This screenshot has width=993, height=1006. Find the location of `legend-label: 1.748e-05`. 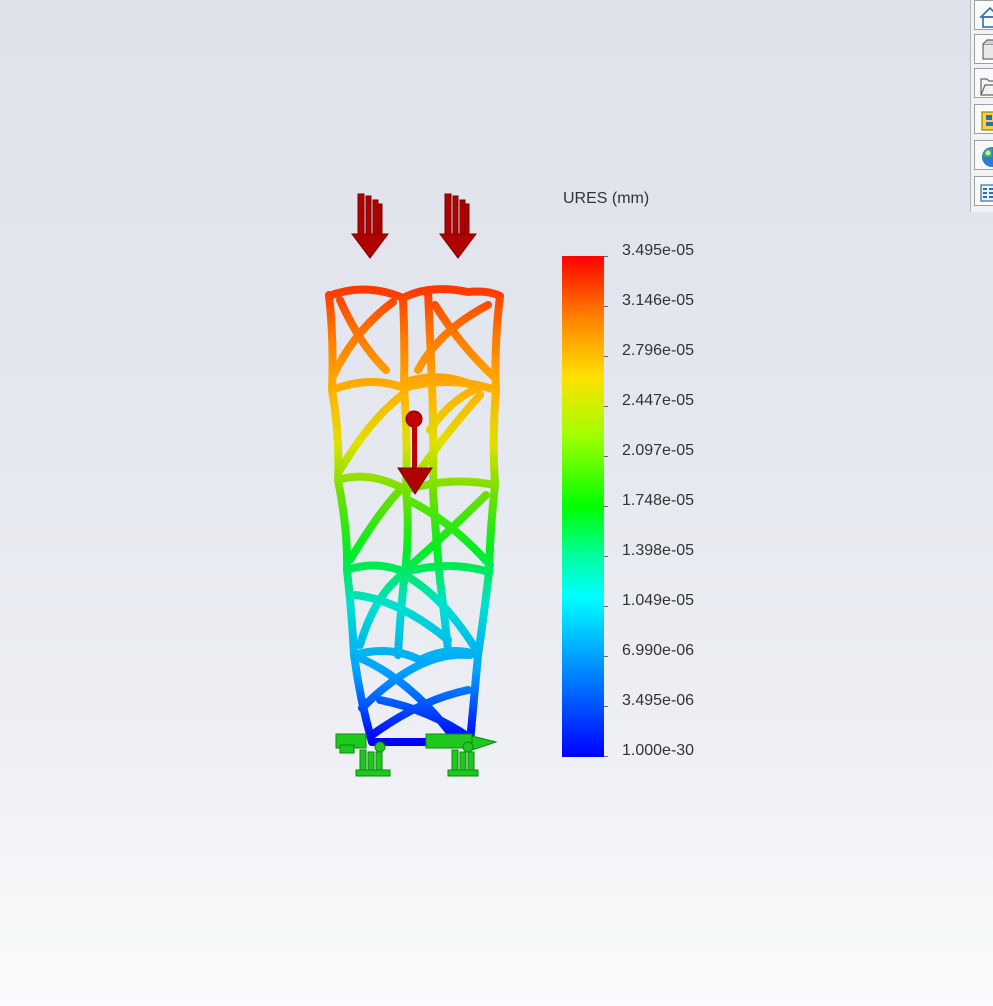

legend-label: 1.748e-05 is located at coordinates (658, 500).